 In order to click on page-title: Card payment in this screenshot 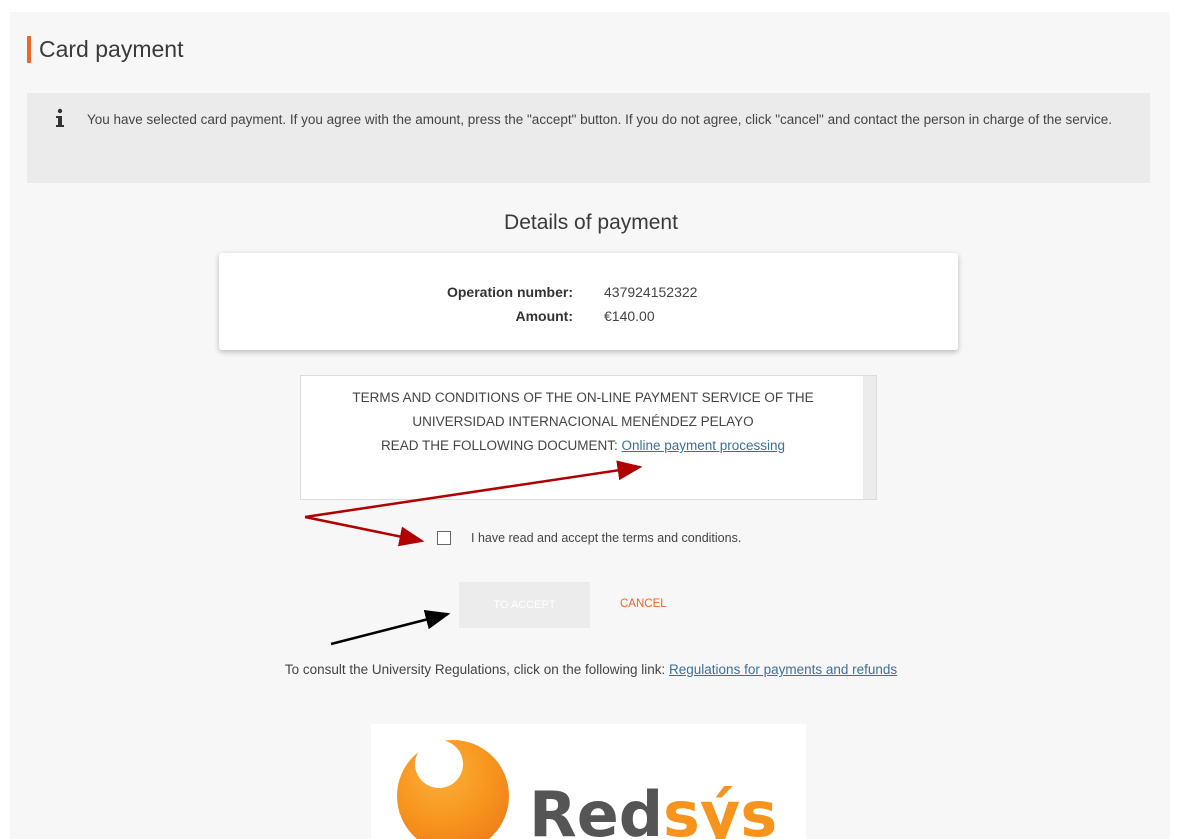, I will do `click(105, 49)`.